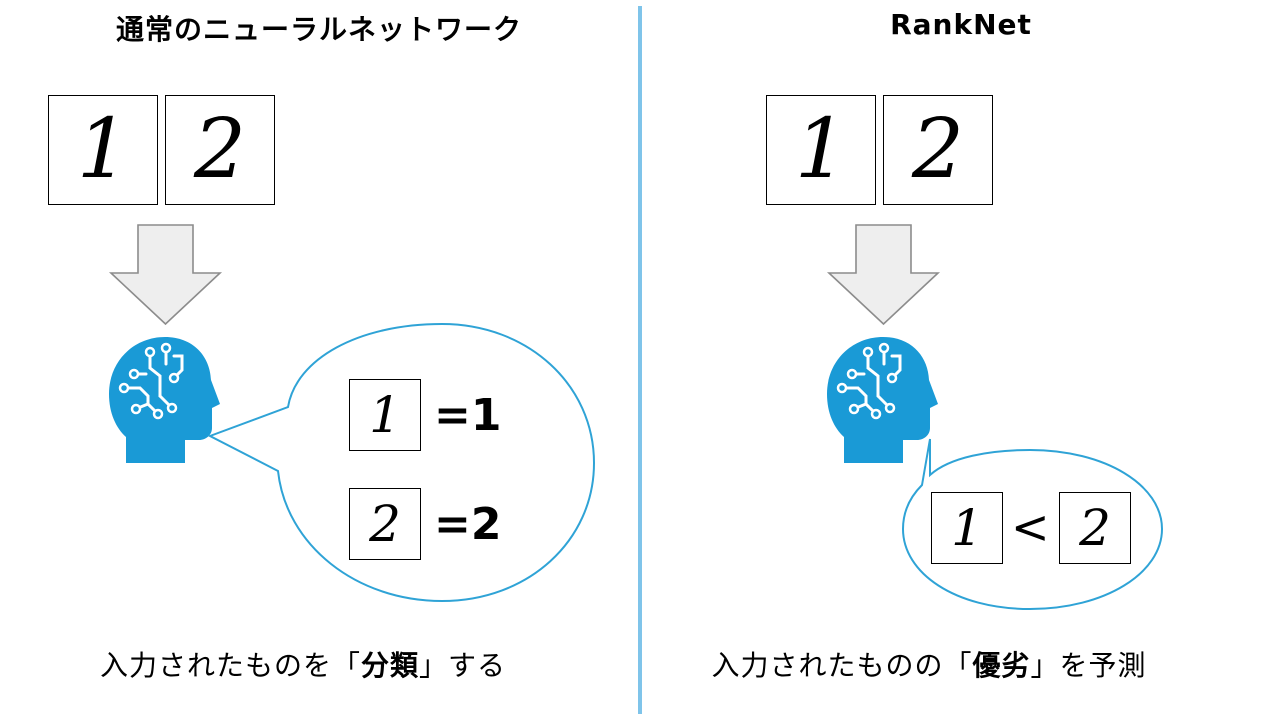 The height and width of the screenshot is (720, 1280). Describe the element at coordinates (827, 665) in the screenshot. I see `caption-text: 入力されたものの` at that location.